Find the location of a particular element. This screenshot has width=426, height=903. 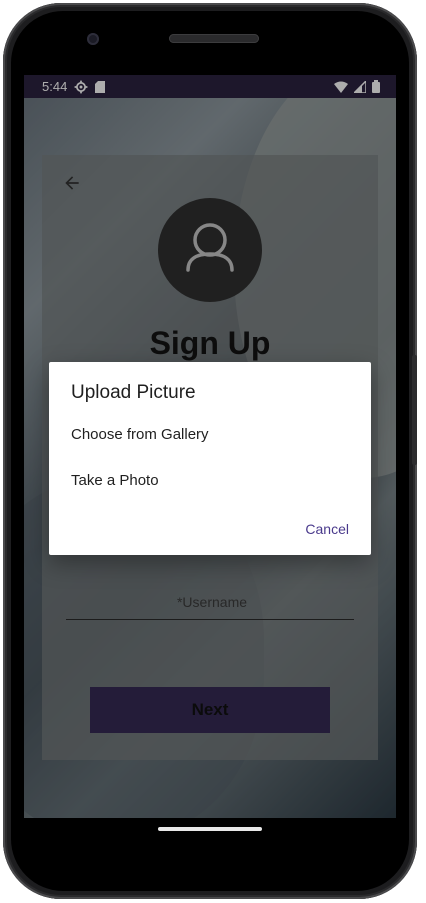

choose-from-gallery-option: Choose from Gallery is located at coordinates (140, 434).